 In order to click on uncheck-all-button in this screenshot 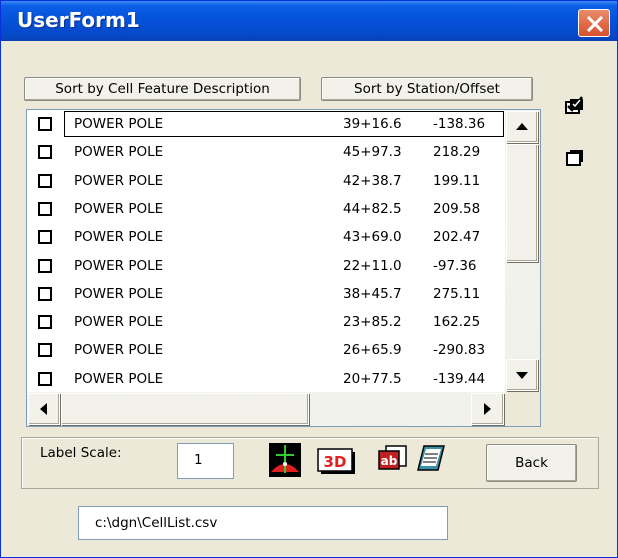, I will do `click(575, 159)`.